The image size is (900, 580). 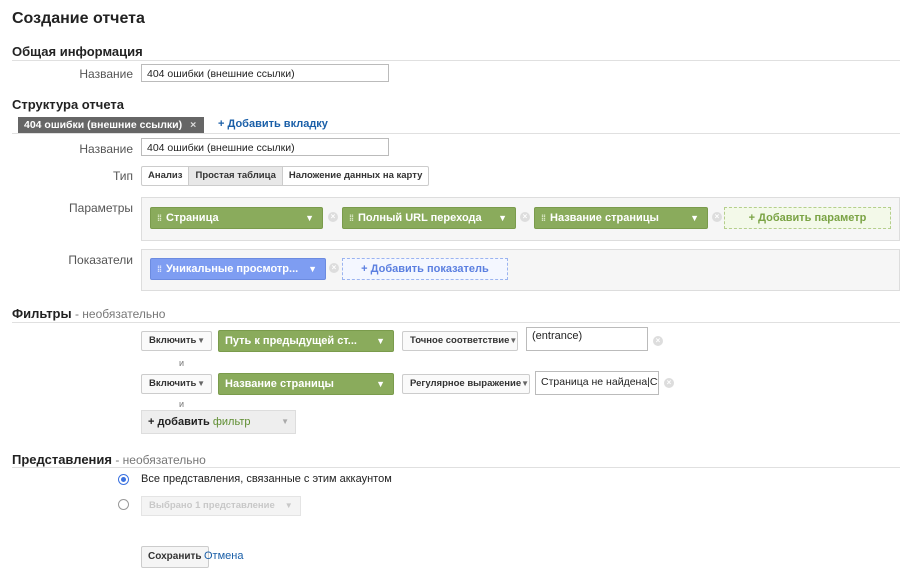 What do you see at coordinates (221, 506) in the screenshot?
I see `view-select: Выбрано 1 представление ▼` at bounding box center [221, 506].